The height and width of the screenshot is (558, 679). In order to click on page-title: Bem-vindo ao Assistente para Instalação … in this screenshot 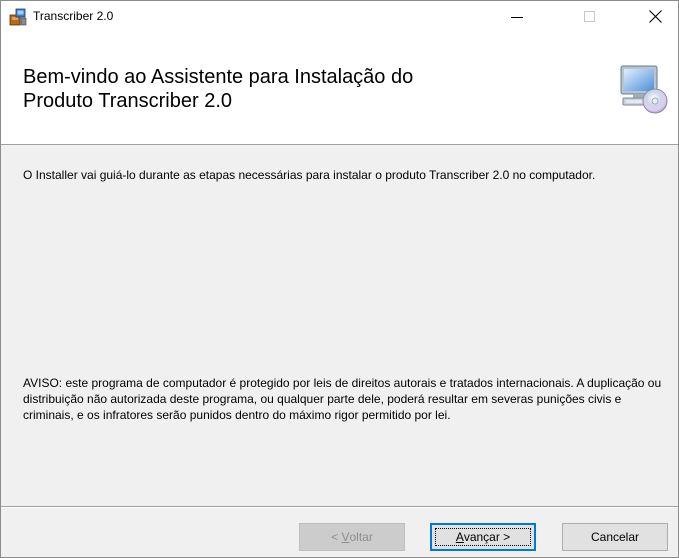, I will do `click(303, 89)`.